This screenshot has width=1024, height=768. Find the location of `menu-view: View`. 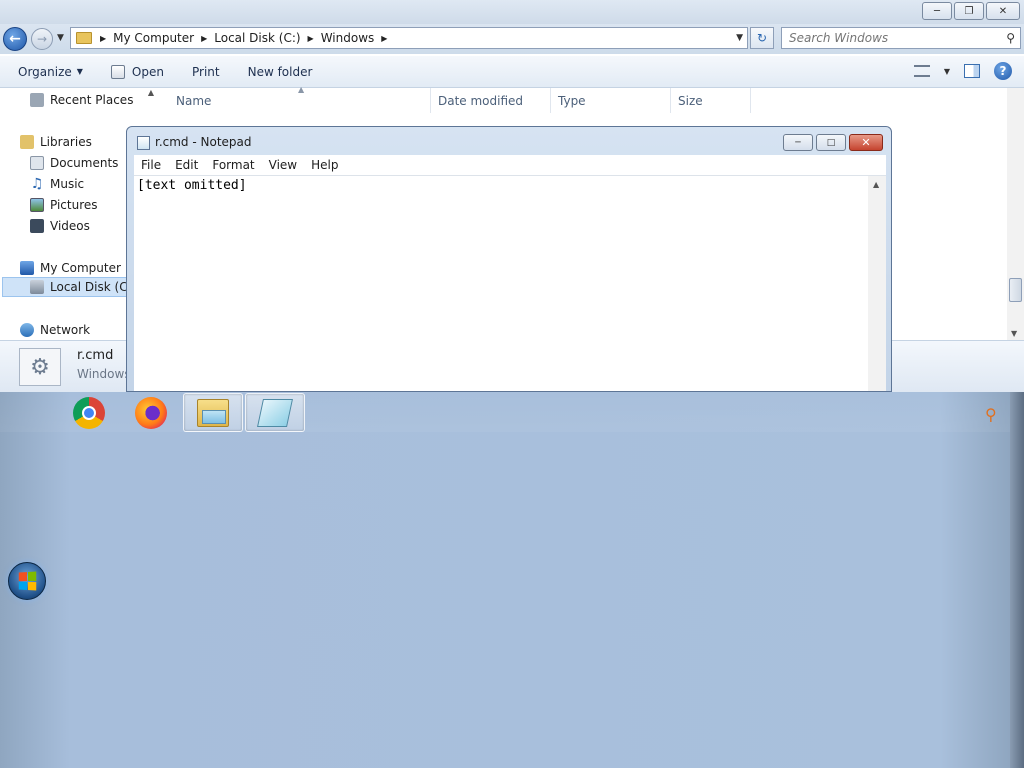

menu-view: View is located at coordinates (283, 165).